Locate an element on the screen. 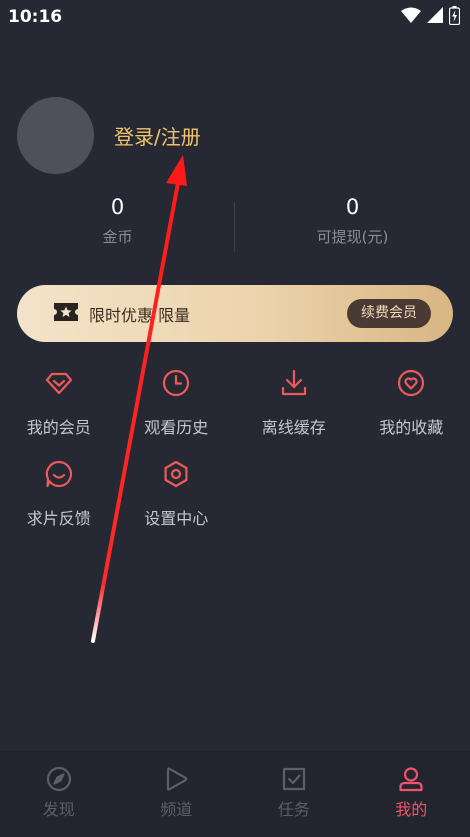 The height and width of the screenshot is (837, 470). diamond-icon is located at coordinates (59, 383).